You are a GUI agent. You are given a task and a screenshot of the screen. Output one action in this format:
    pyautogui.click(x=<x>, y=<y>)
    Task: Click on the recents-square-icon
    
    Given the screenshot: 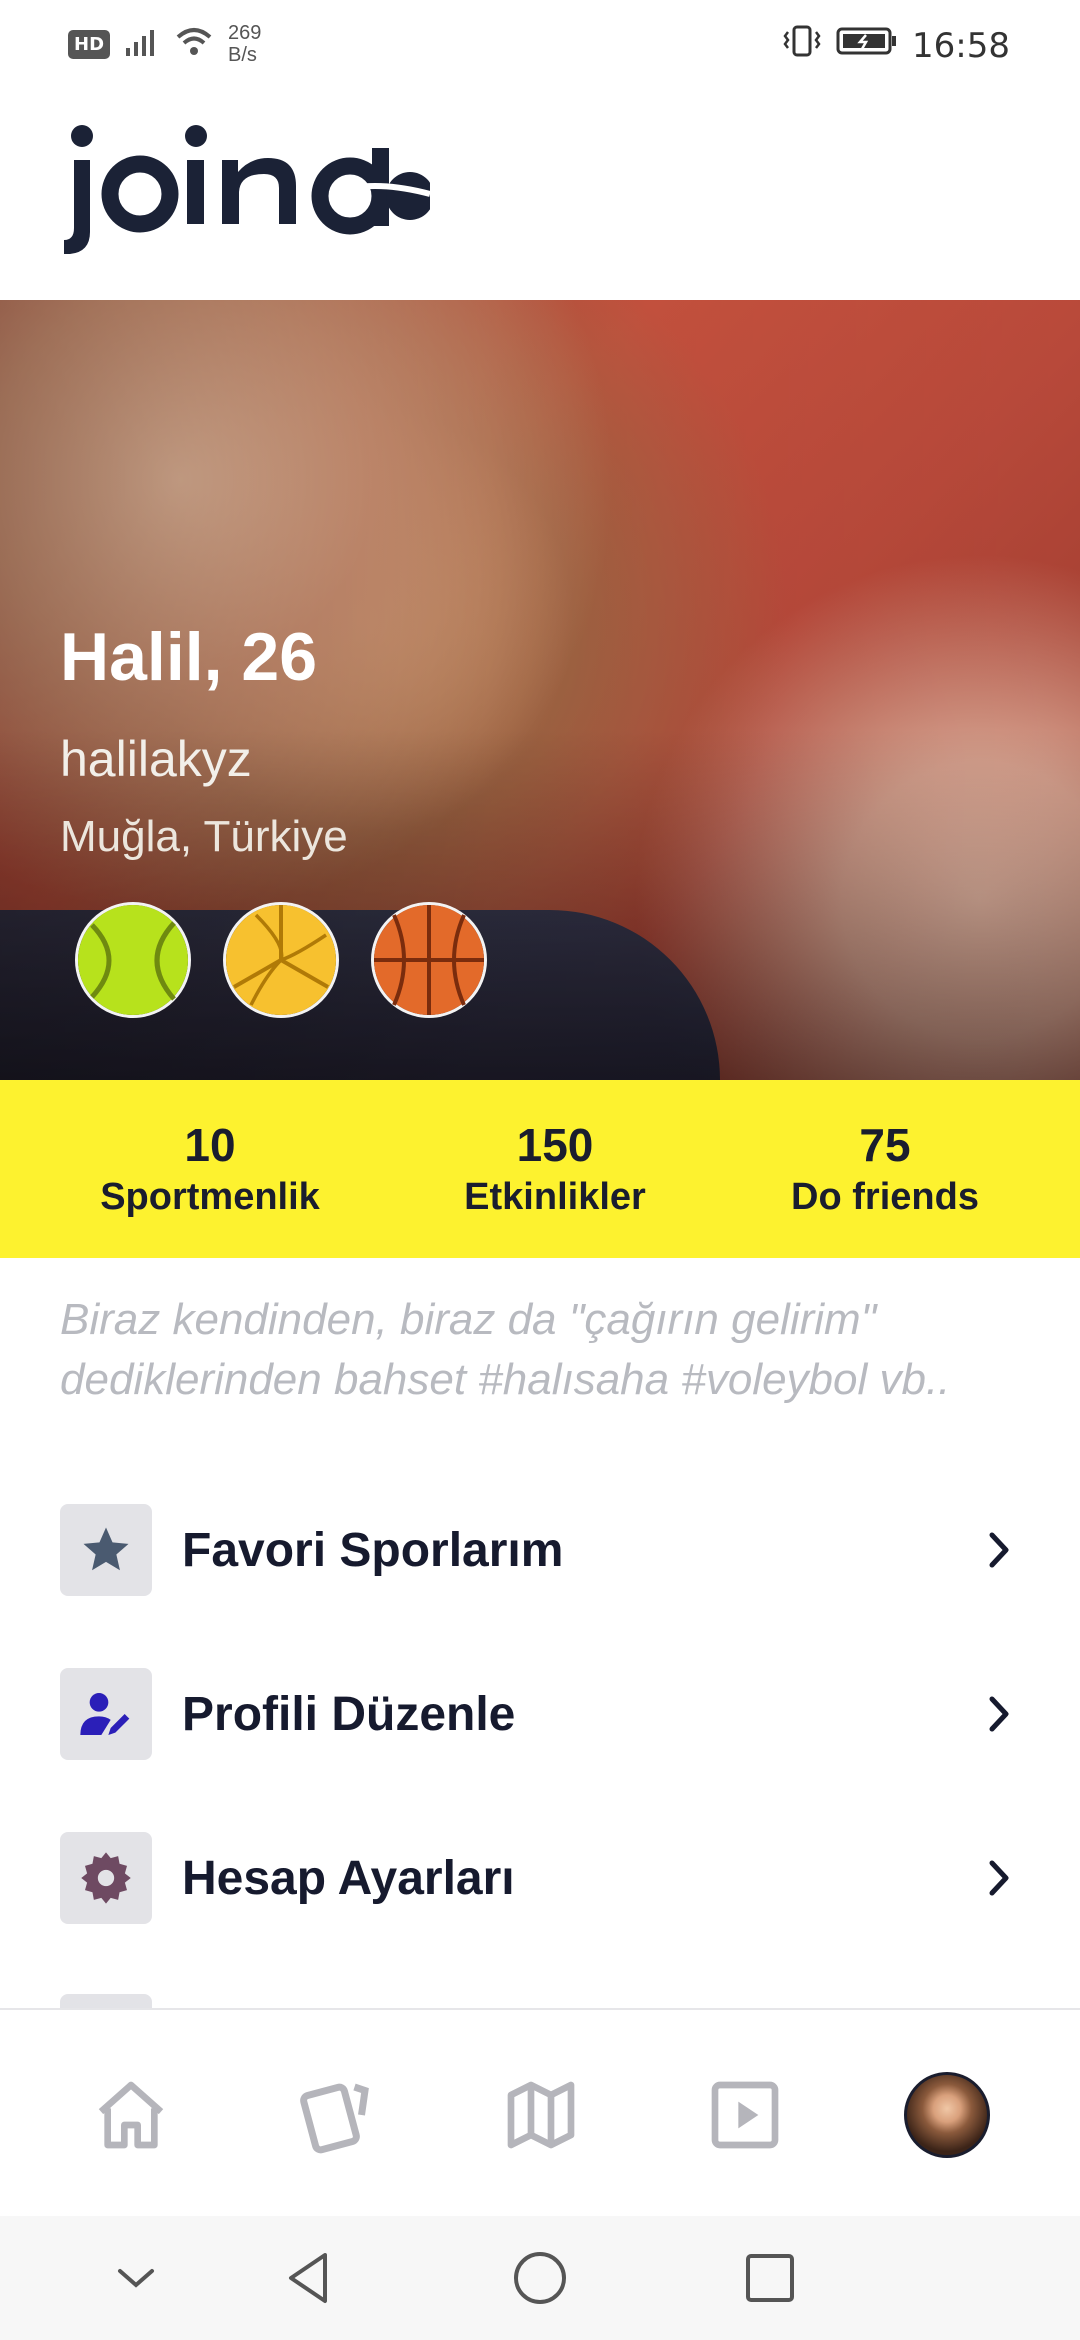 What is the action you would take?
    pyautogui.click(x=770, y=2278)
    